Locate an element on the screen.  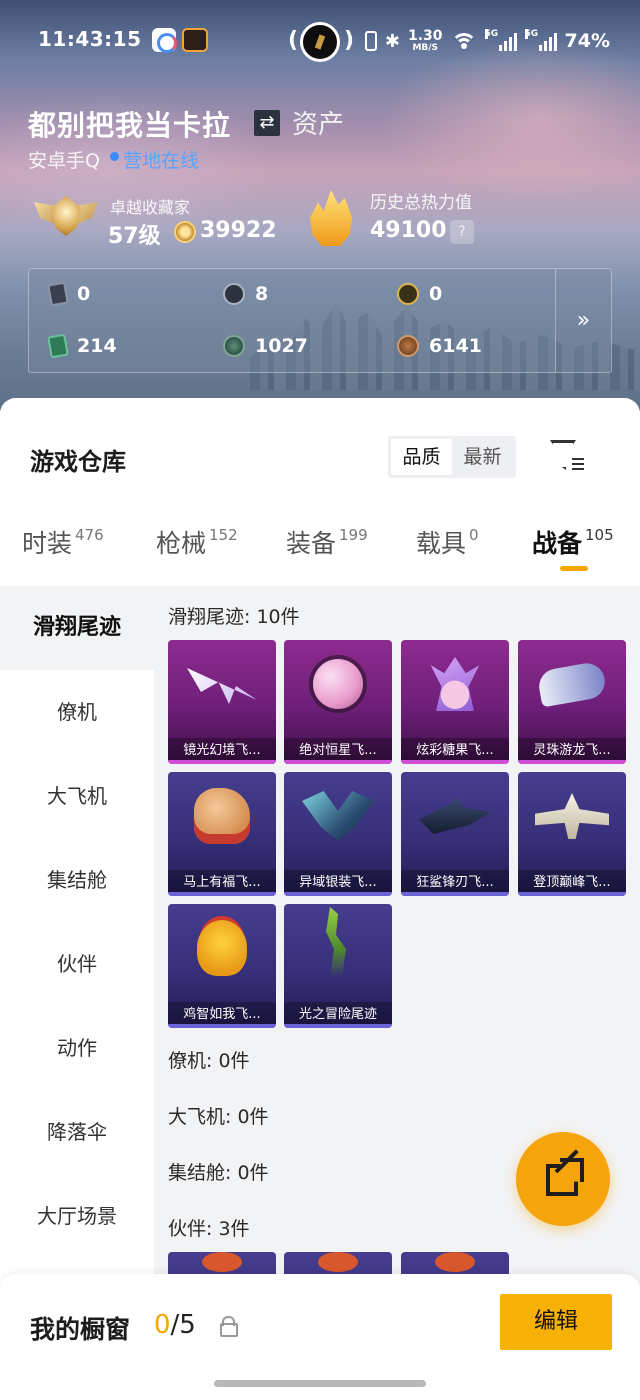
planet-icon is located at coordinates (338, 684).